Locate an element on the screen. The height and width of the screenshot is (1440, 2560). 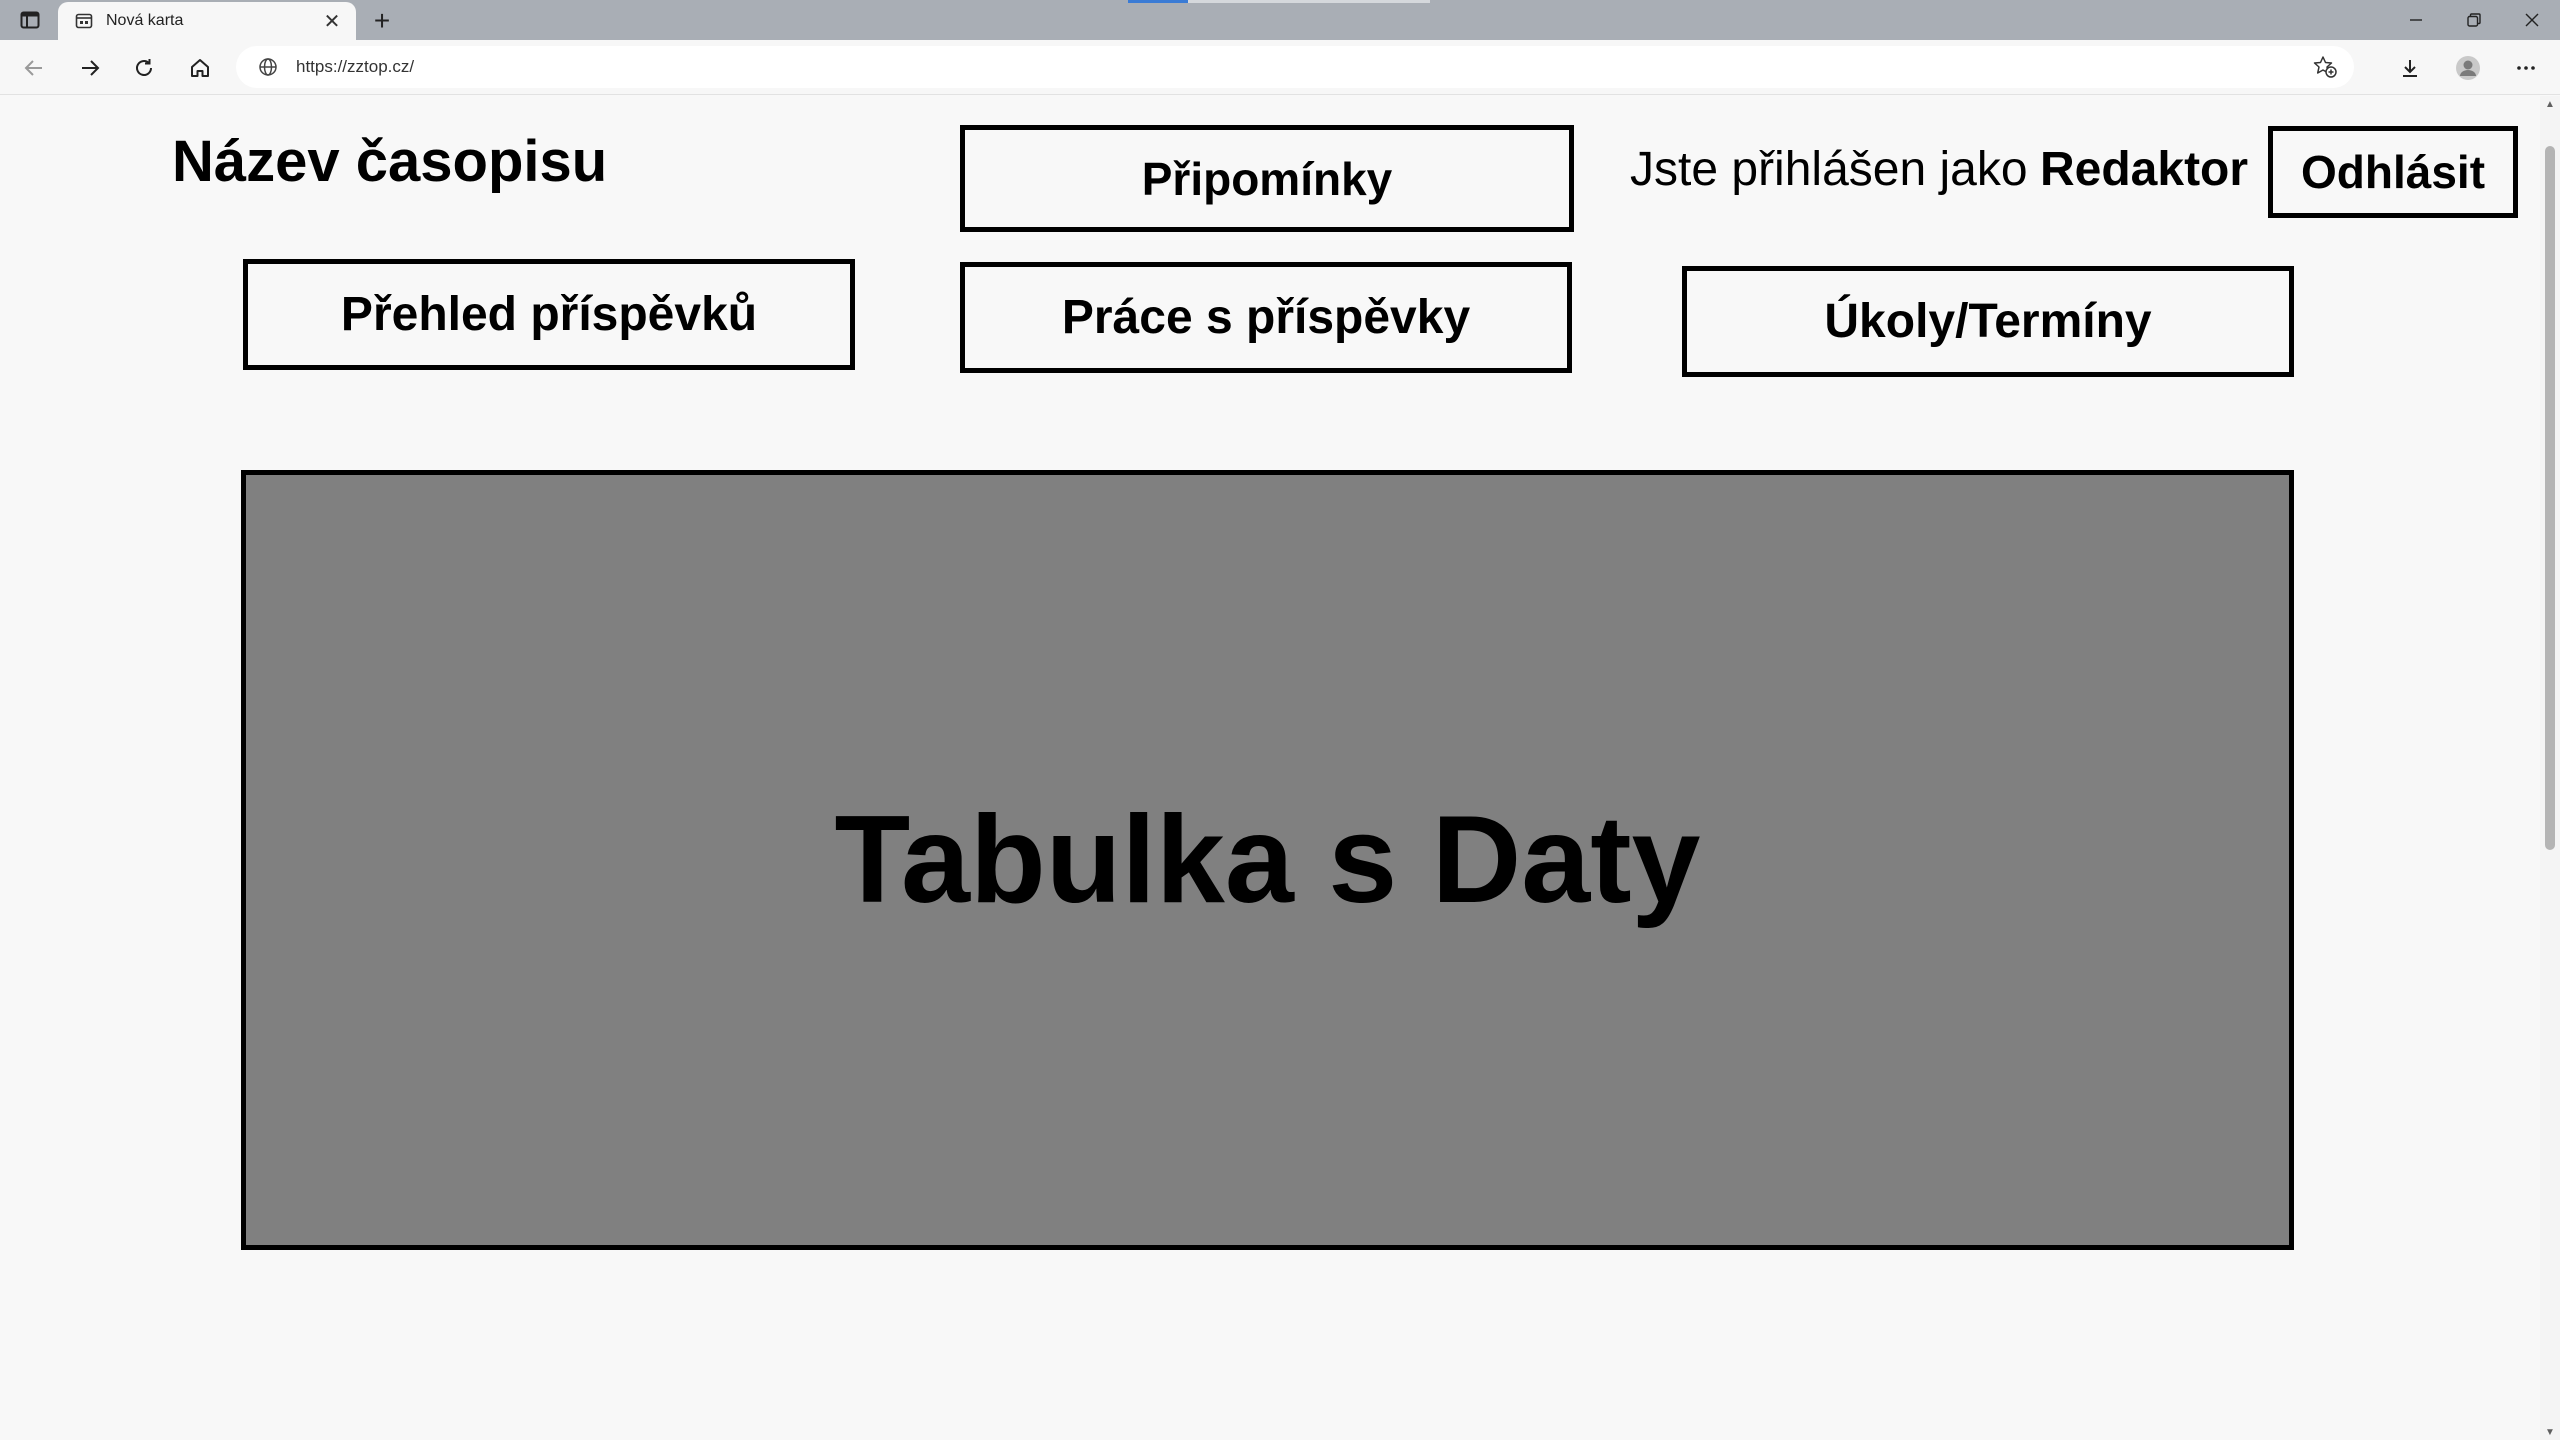
work-with-submissions-button: Práce s příspěvky is located at coordinates (1266, 317).